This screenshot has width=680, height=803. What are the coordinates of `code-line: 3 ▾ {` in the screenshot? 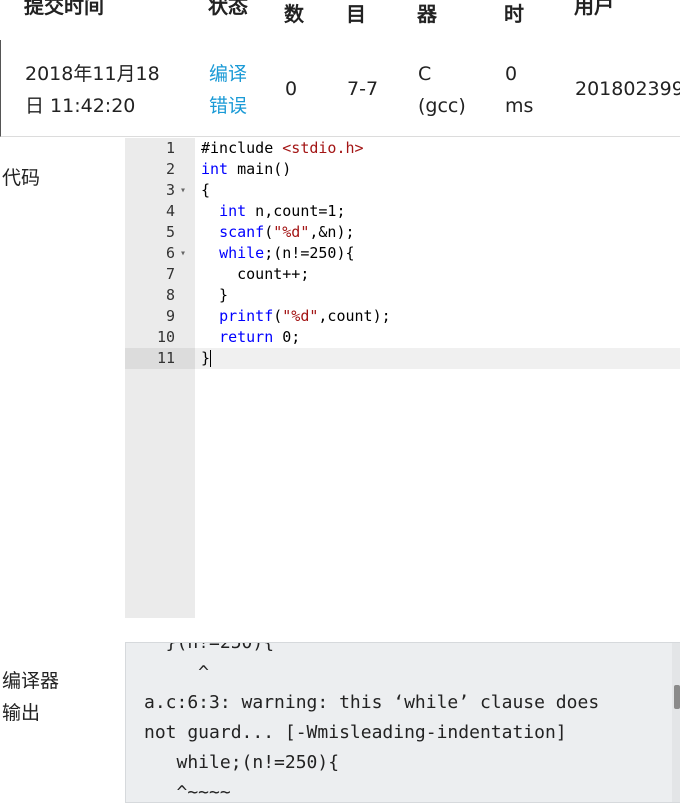 It's located at (402, 190).